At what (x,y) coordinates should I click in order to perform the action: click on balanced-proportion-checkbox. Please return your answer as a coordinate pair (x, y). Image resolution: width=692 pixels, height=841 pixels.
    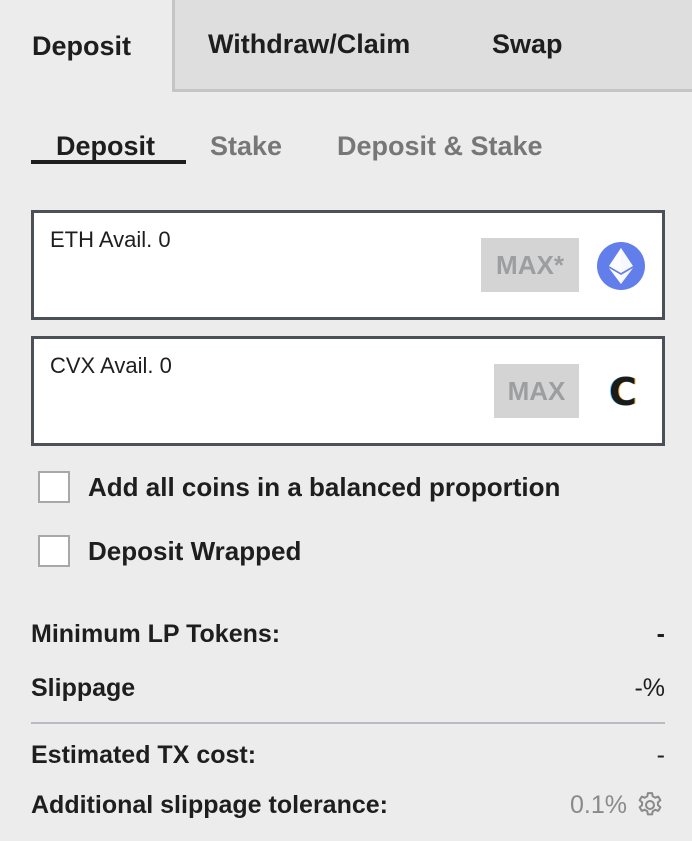
    Looking at the image, I should click on (54, 487).